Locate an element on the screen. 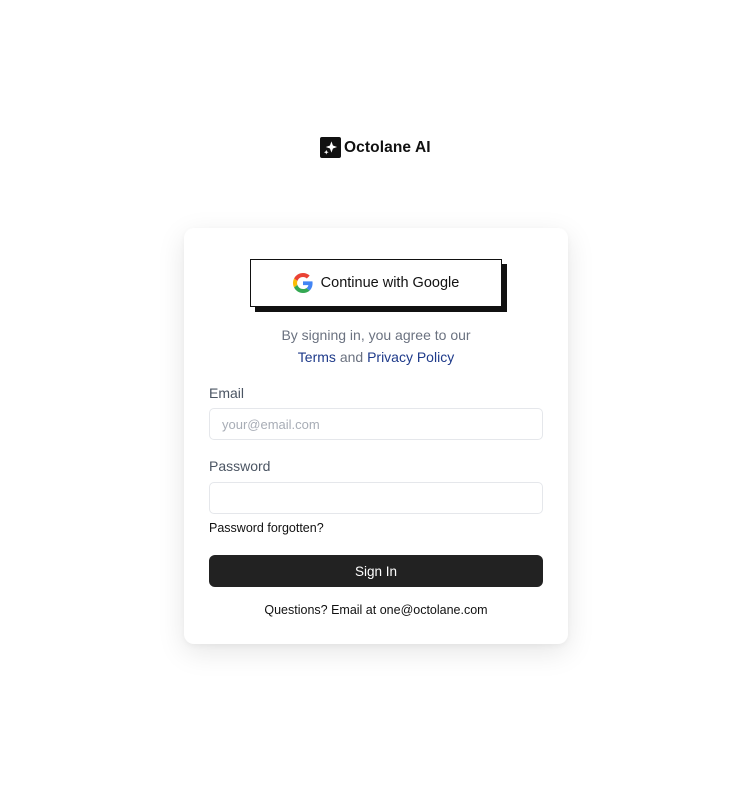 The width and height of the screenshot is (754, 804). google-button-wrapper: Continue with Google is located at coordinates (378, 285).